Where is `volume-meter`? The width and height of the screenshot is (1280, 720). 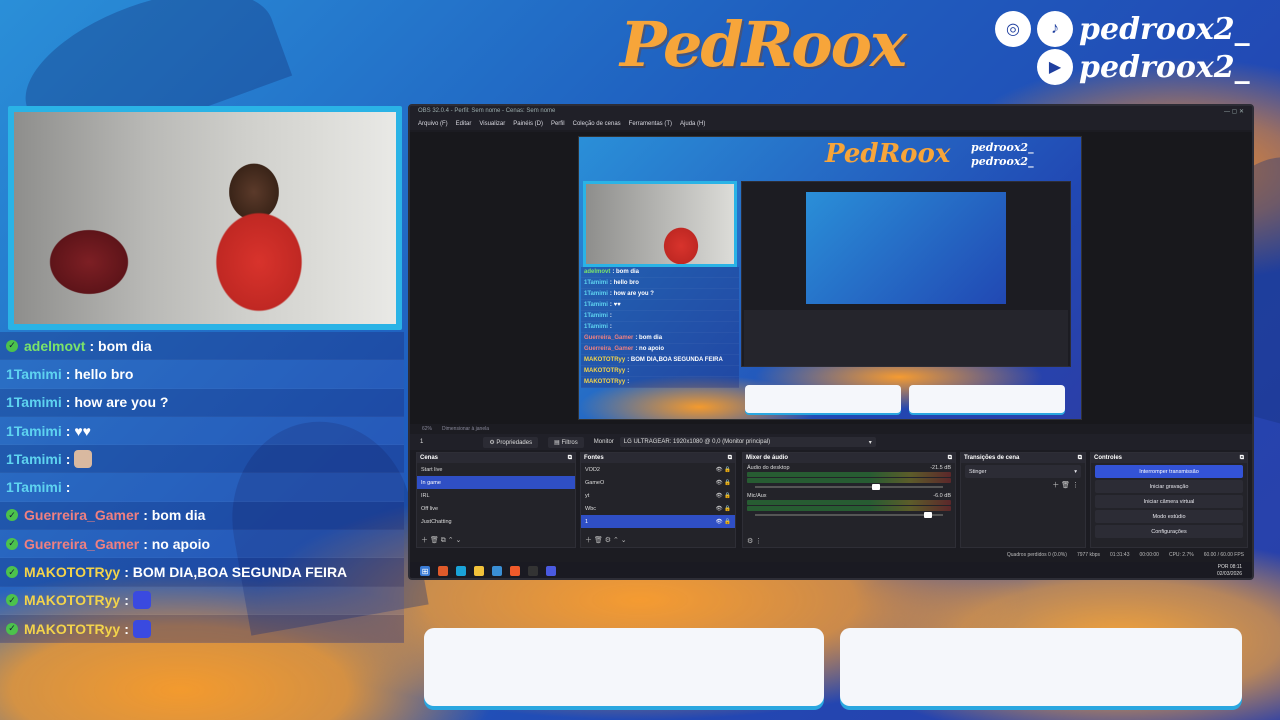
volume-meter is located at coordinates (849, 474).